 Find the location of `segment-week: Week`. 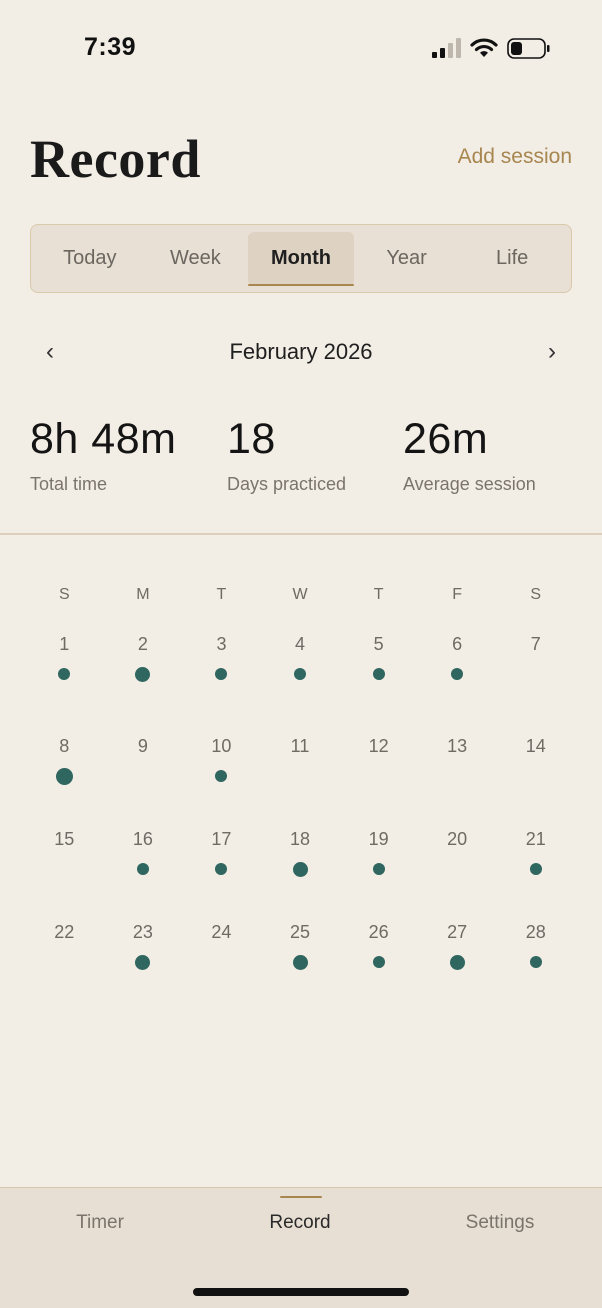

segment-week: Week is located at coordinates (196, 259).